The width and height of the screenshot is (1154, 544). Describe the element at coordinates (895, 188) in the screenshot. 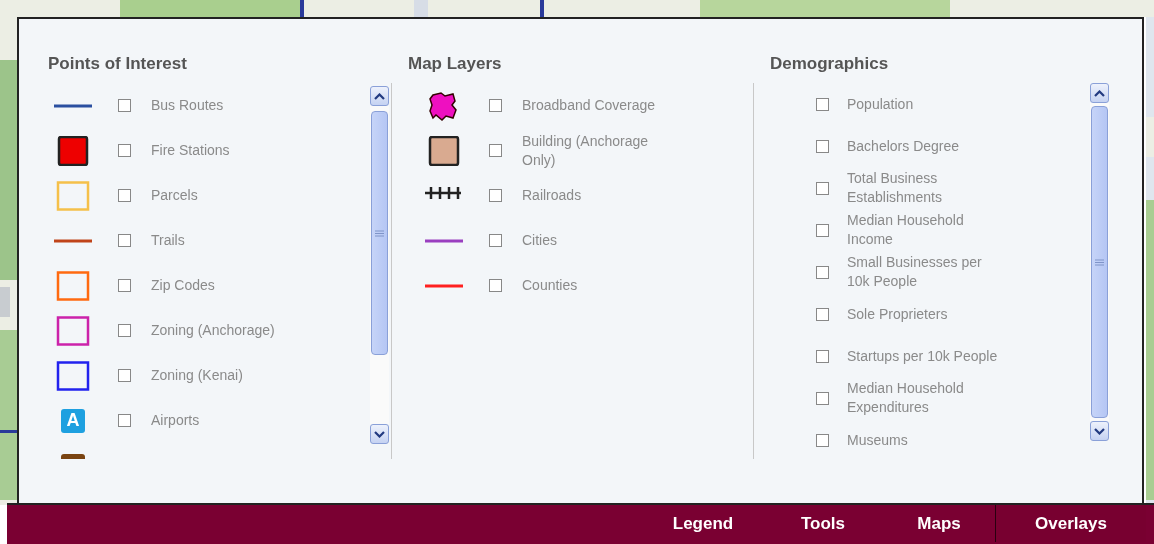

I see `layer-label: Total Business Establishments` at that location.